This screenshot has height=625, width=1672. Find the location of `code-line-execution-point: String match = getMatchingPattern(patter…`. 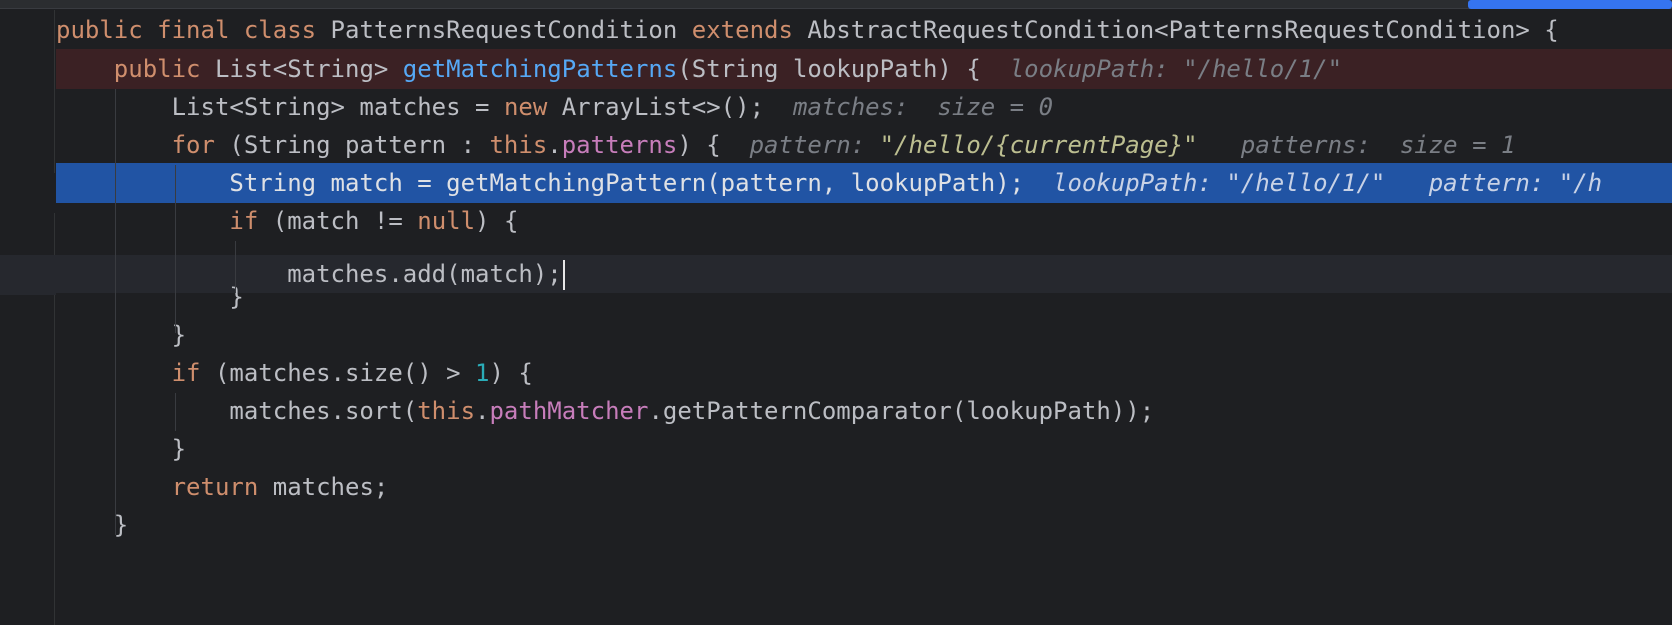

code-line-execution-point: String match = getMatchingPattern(patter… is located at coordinates (864, 183).